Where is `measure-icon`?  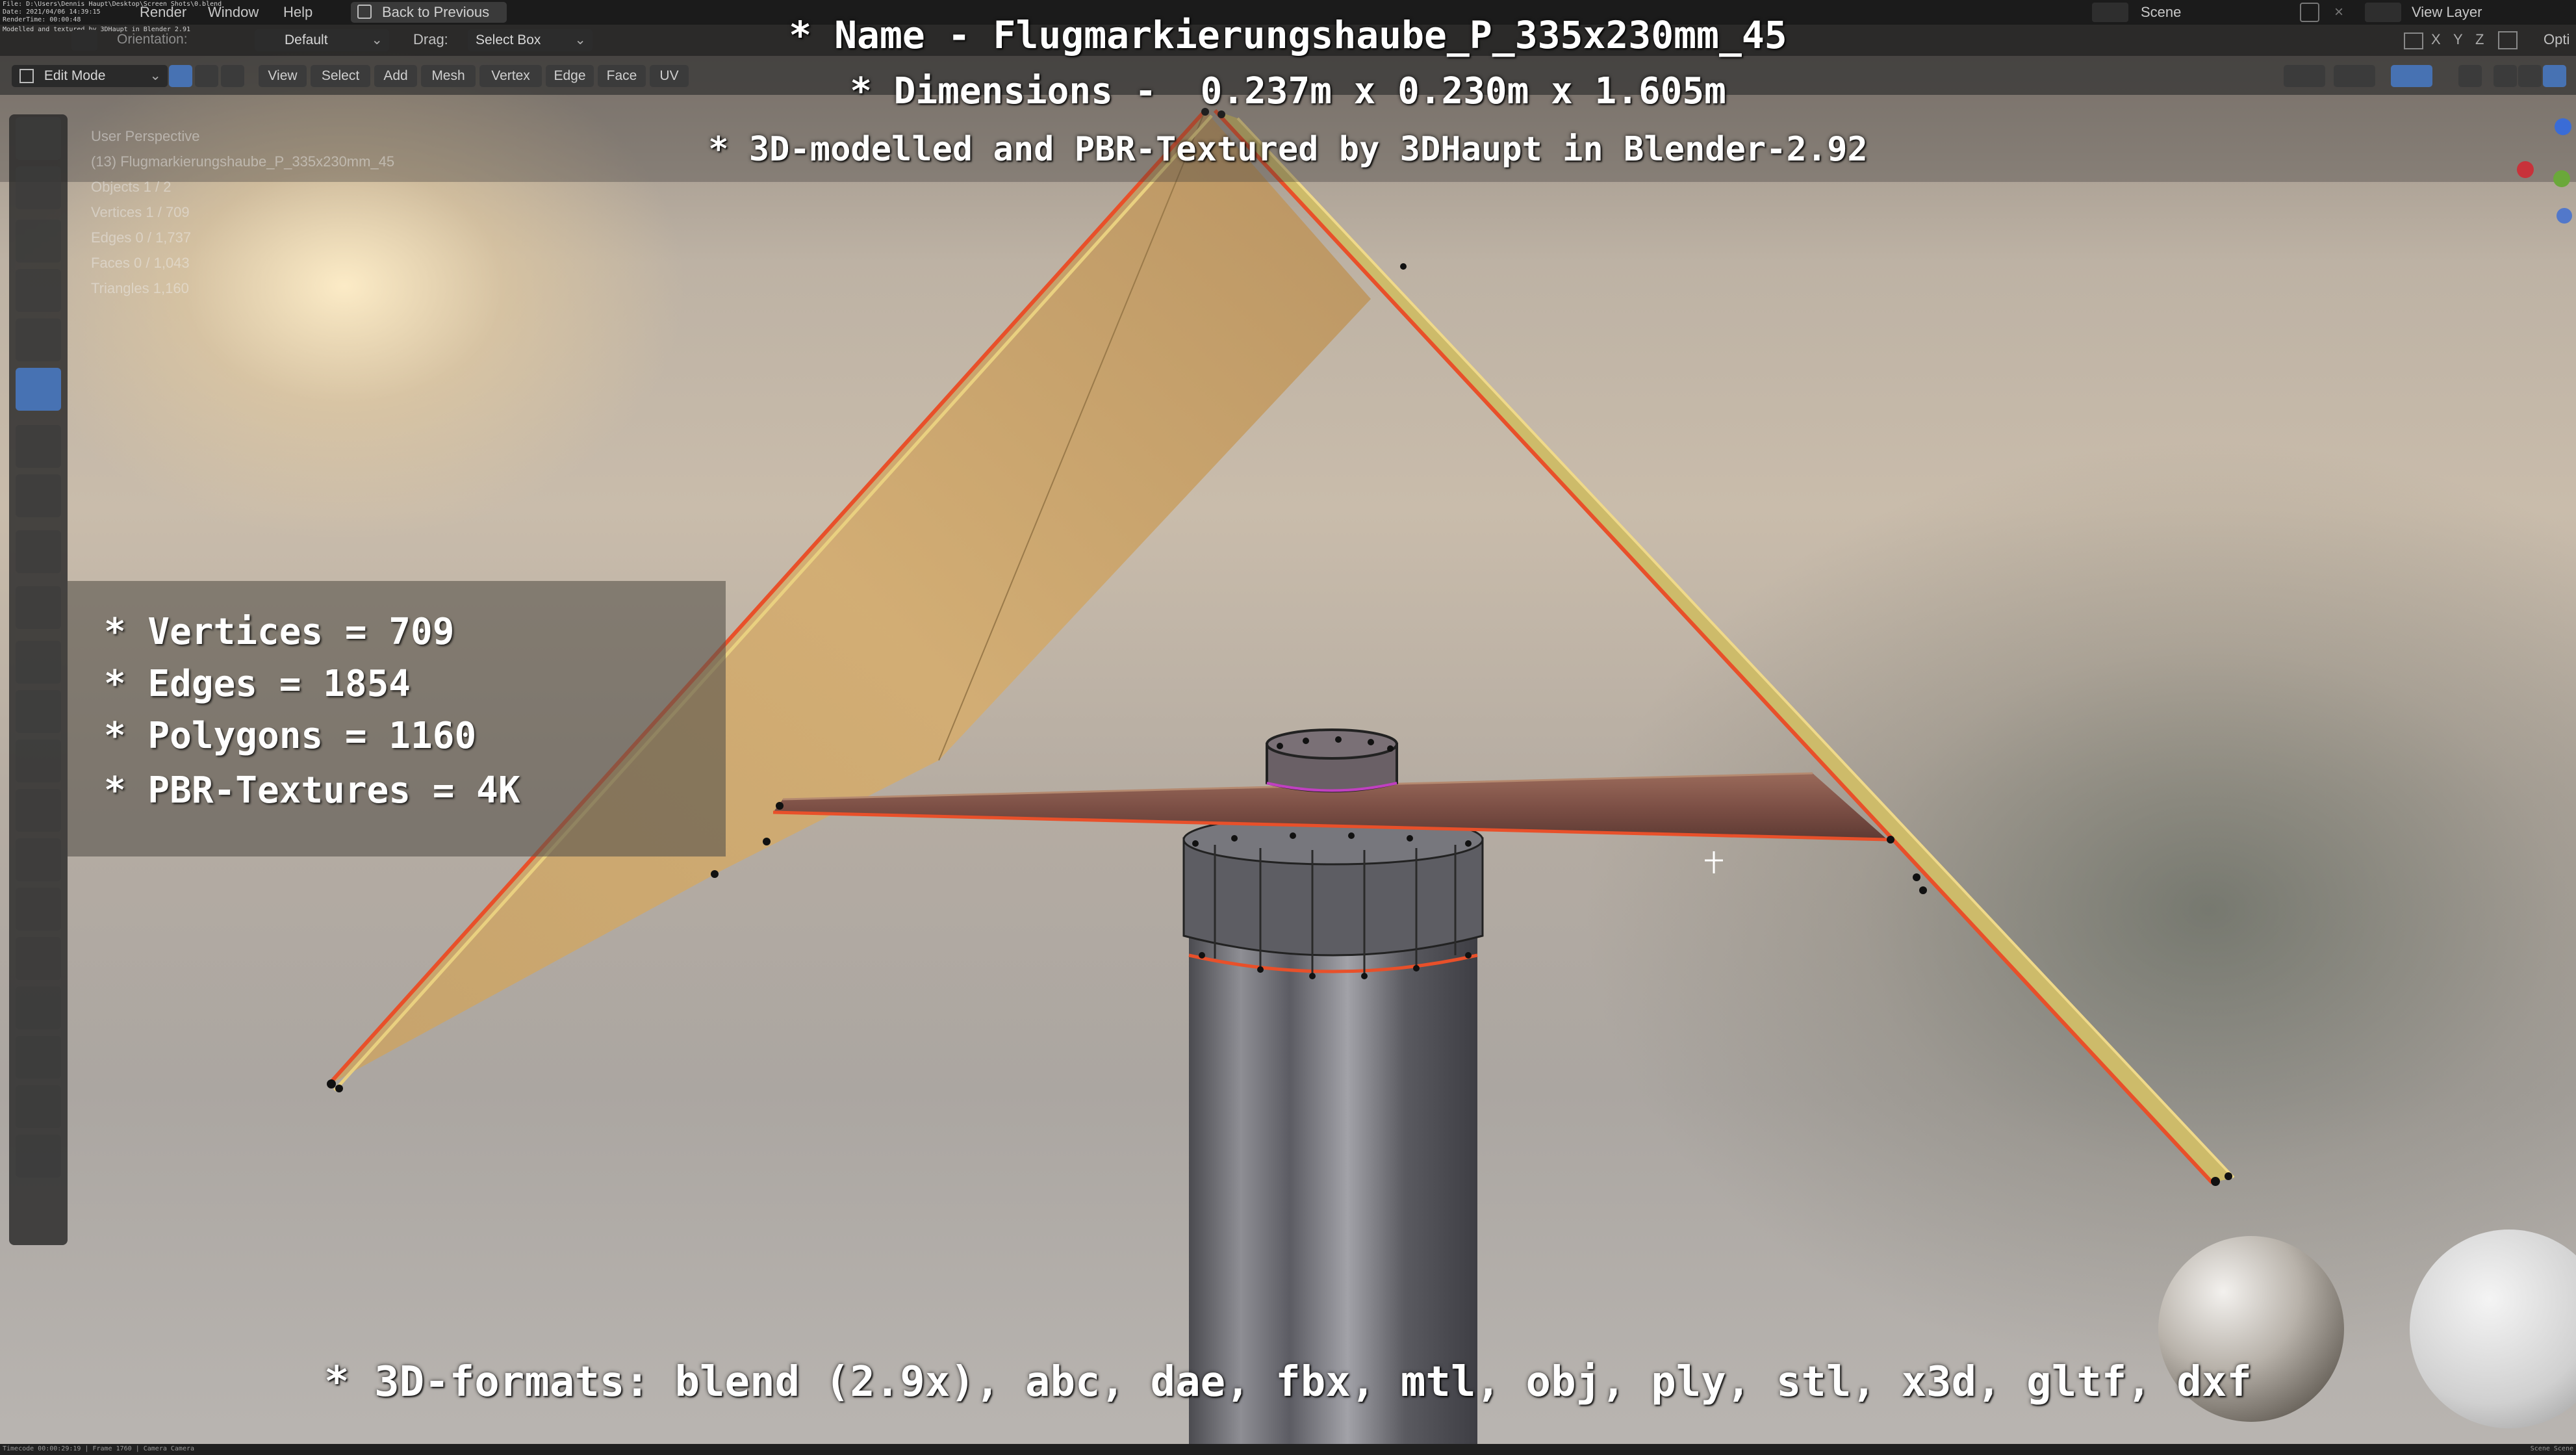 measure-icon is located at coordinates (38, 495).